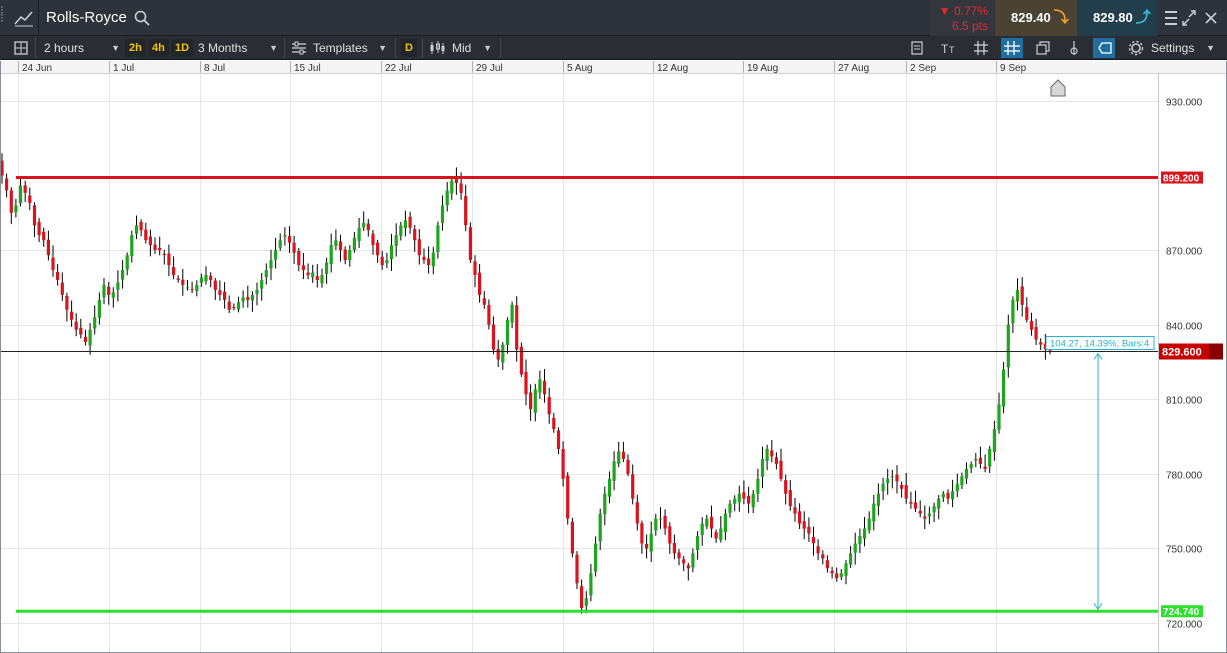 Image resolution: width=1227 pixels, height=653 pixels. What do you see at coordinates (135, 48) in the screenshot?
I see `interval-2h-button: 2h` at bounding box center [135, 48].